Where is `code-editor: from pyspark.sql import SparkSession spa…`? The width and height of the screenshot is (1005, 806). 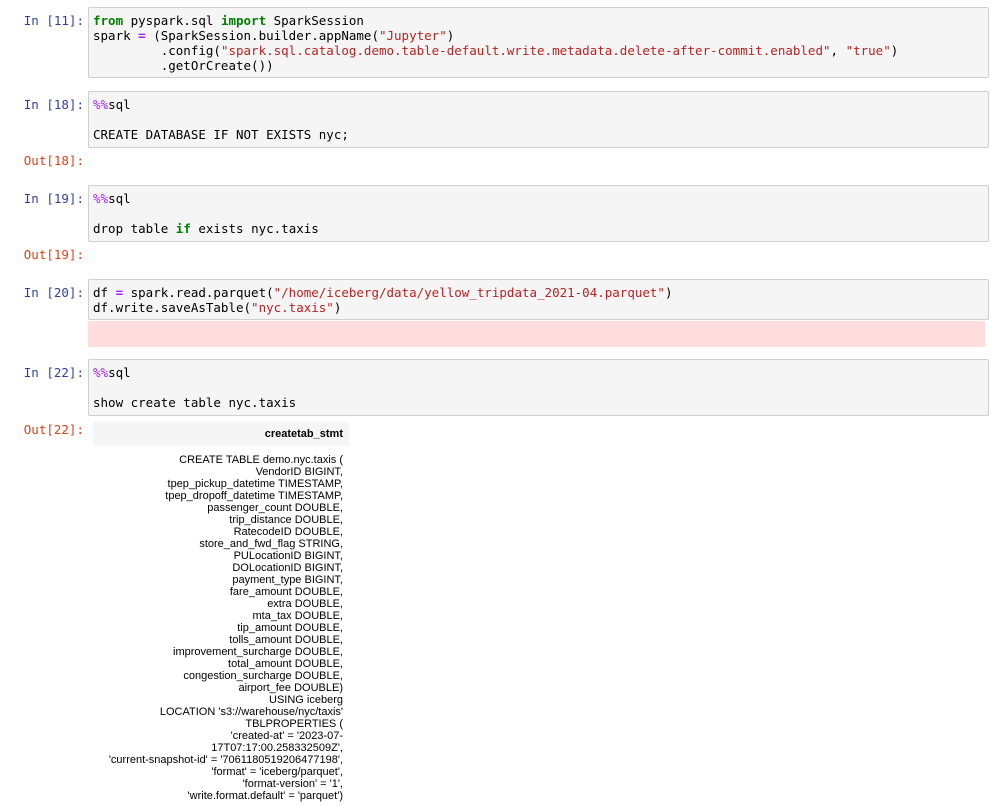 code-editor: from pyspark.sql import SparkSession spa… is located at coordinates (538, 42).